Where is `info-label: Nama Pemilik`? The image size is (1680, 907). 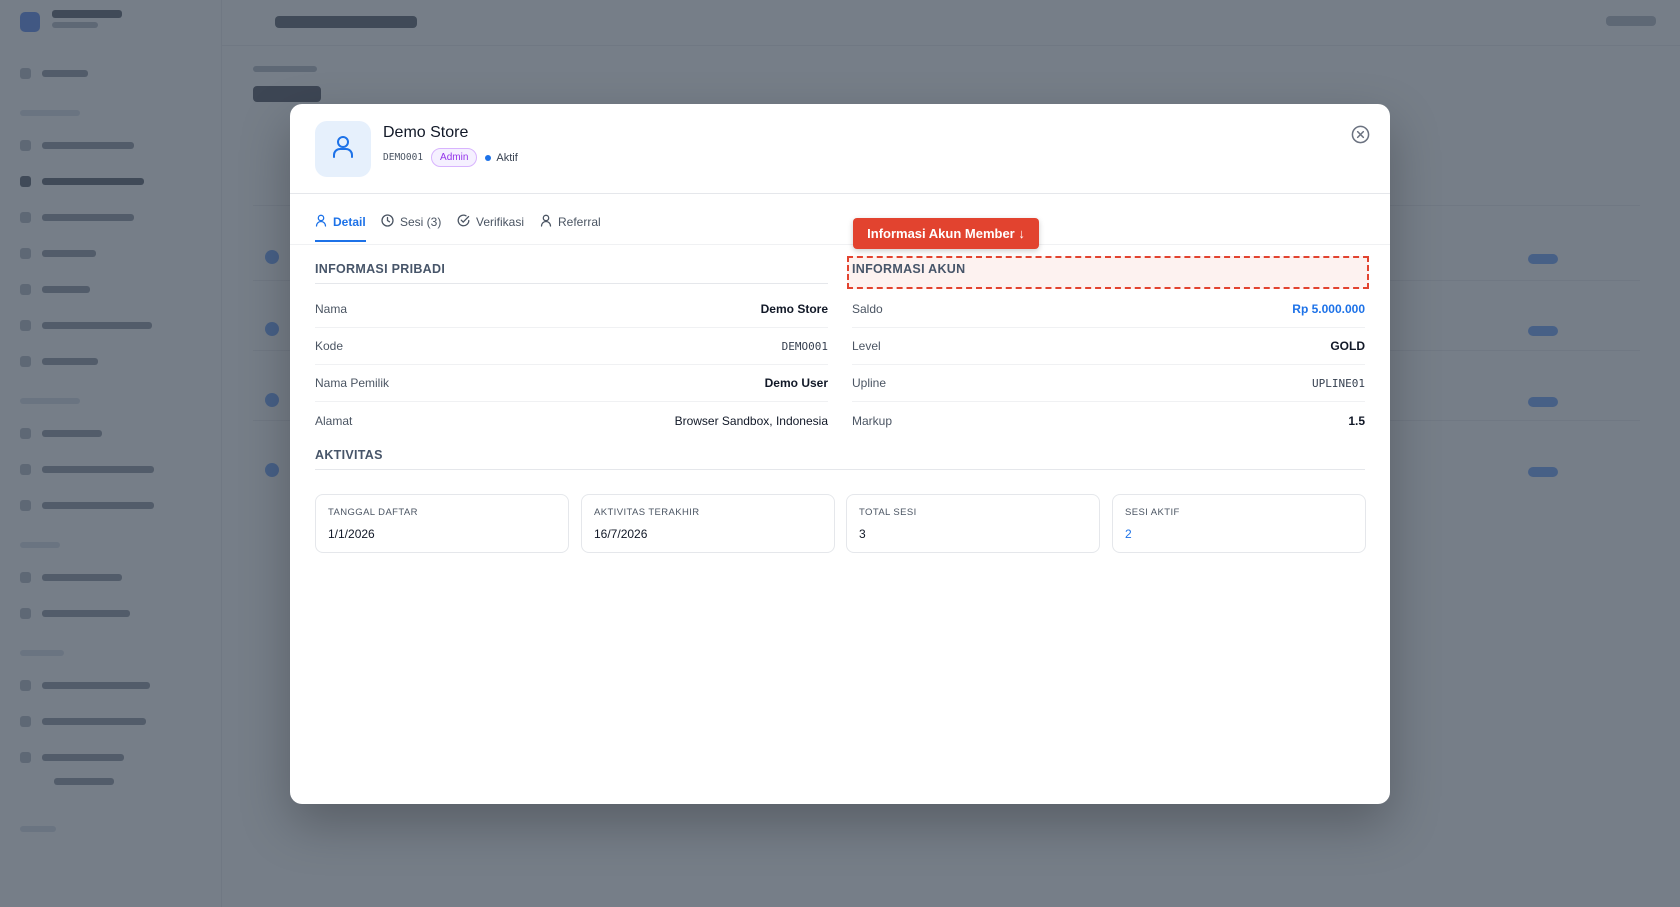 info-label: Nama Pemilik is located at coordinates (352, 383).